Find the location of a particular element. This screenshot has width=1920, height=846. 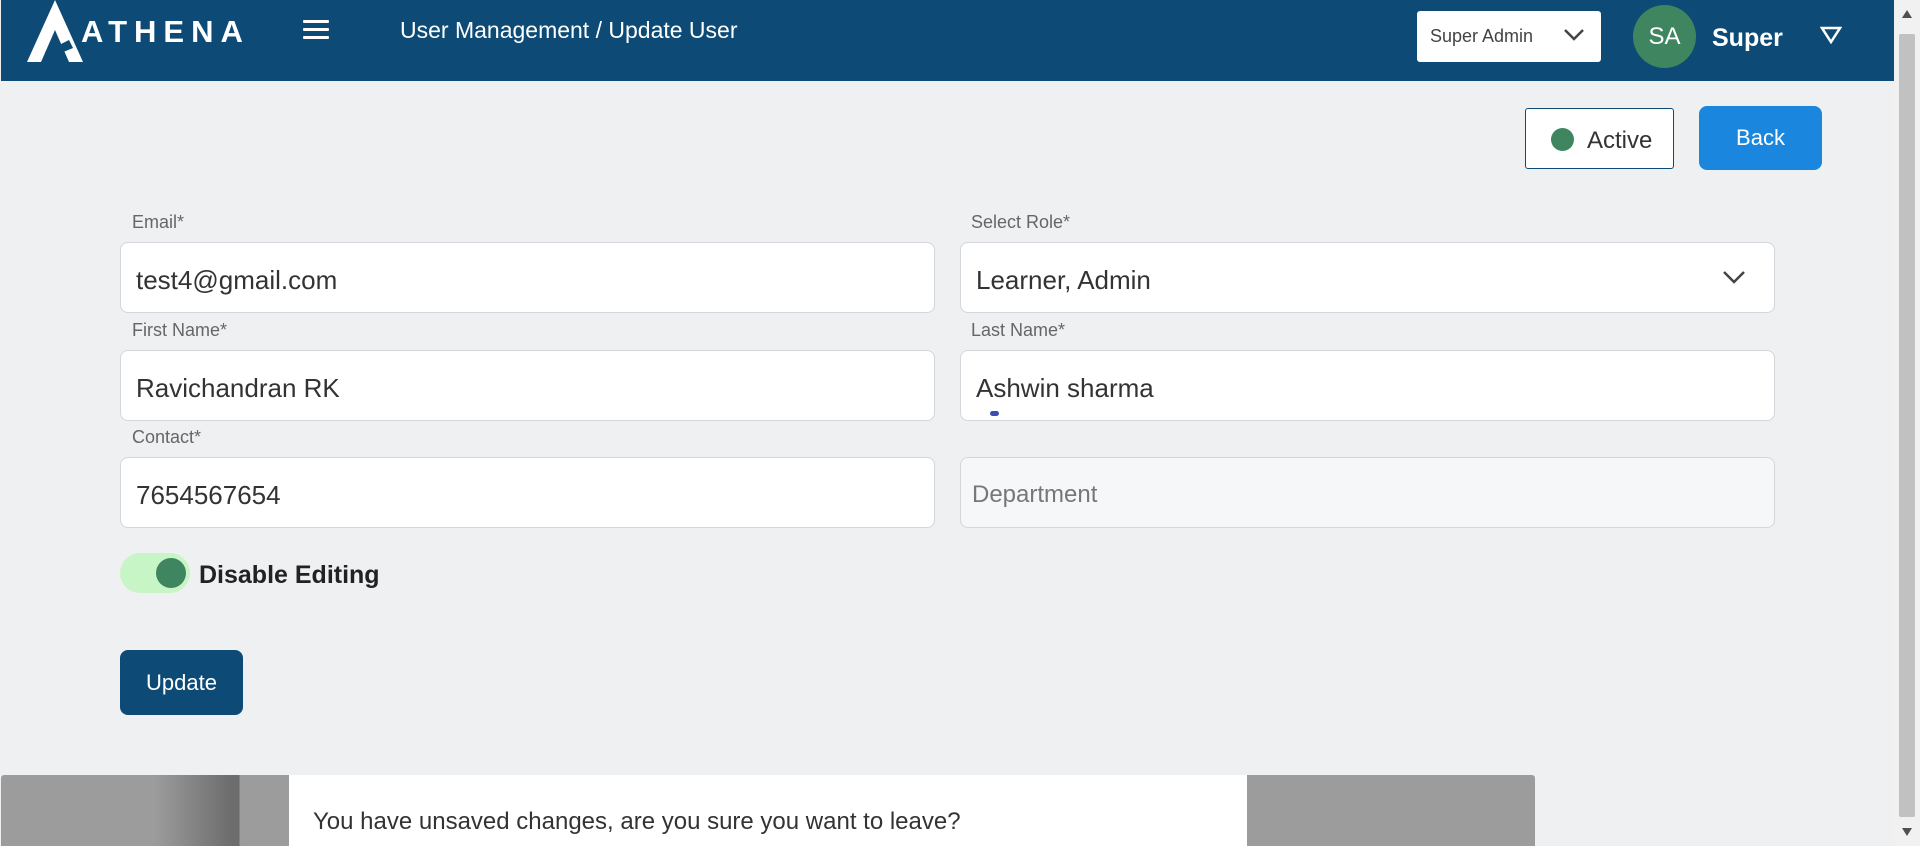

page-scrollbar is located at coordinates (1907, 423).